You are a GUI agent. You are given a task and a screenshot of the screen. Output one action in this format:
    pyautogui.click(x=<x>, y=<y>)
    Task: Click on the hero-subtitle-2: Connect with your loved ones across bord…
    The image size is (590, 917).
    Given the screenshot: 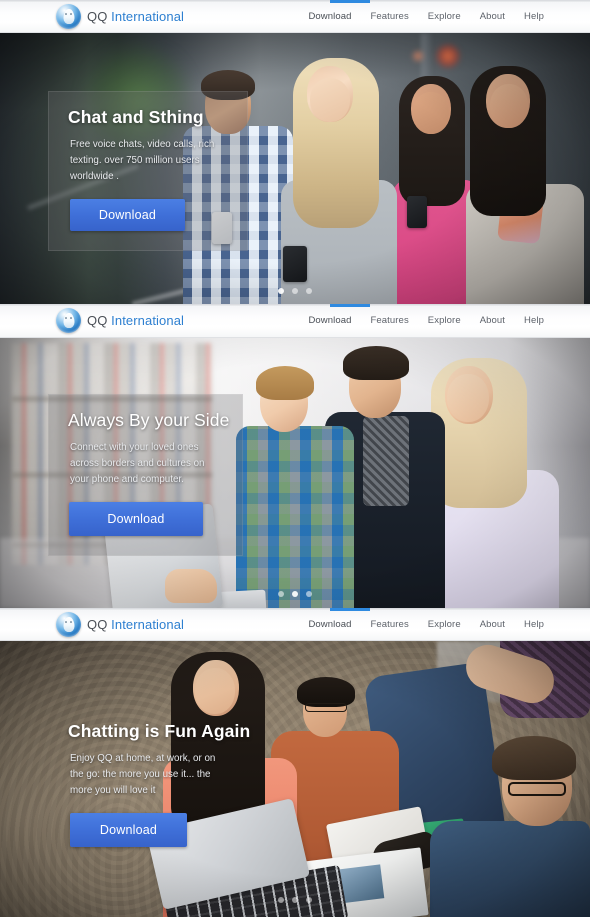 What is the action you would take?
    pyautogui.click(x=137, y=463)
    